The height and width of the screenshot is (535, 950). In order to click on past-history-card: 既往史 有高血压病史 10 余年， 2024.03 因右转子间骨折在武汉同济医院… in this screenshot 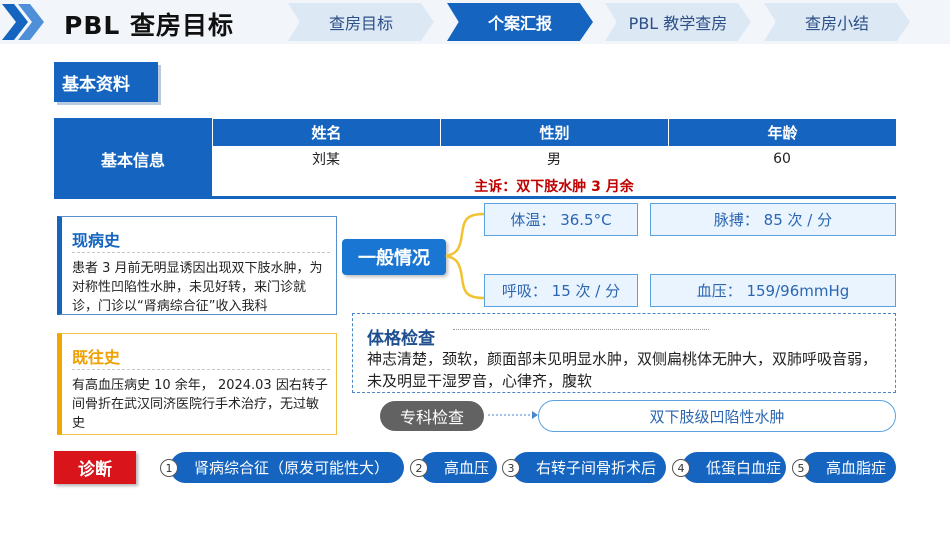, I will do `click(197, 384)`.